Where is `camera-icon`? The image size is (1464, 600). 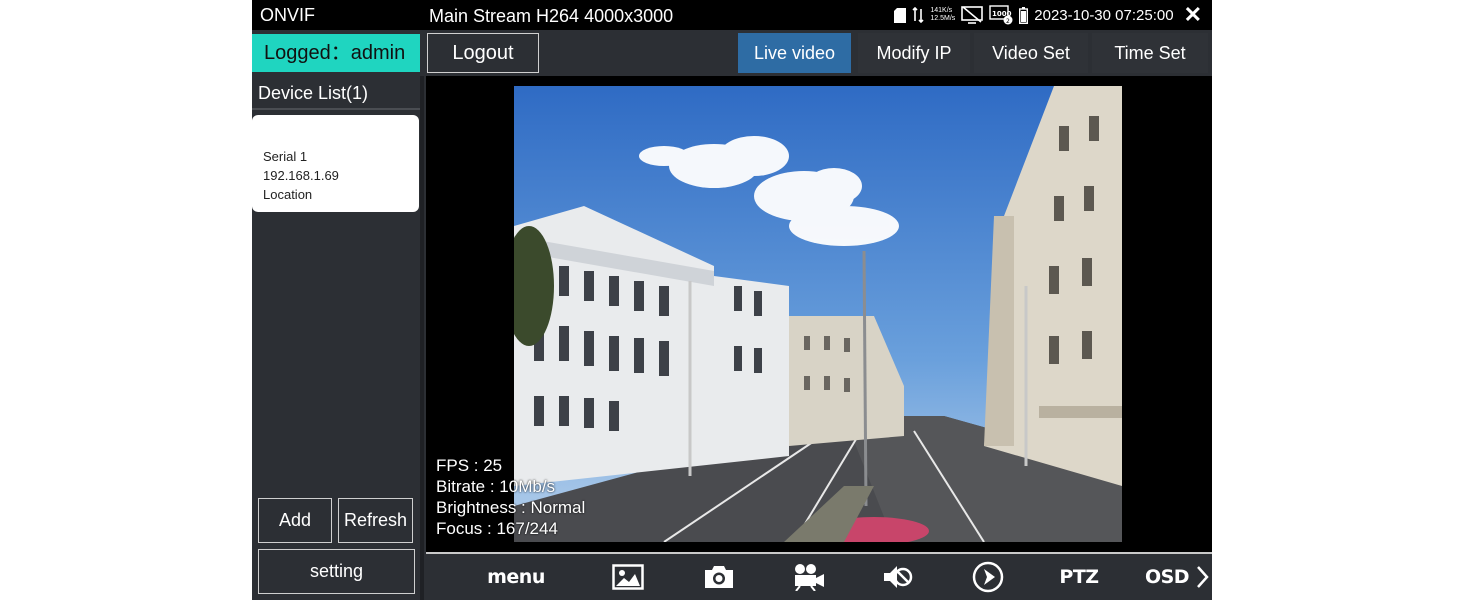
camera-icon is located at coordinates (719, 577).